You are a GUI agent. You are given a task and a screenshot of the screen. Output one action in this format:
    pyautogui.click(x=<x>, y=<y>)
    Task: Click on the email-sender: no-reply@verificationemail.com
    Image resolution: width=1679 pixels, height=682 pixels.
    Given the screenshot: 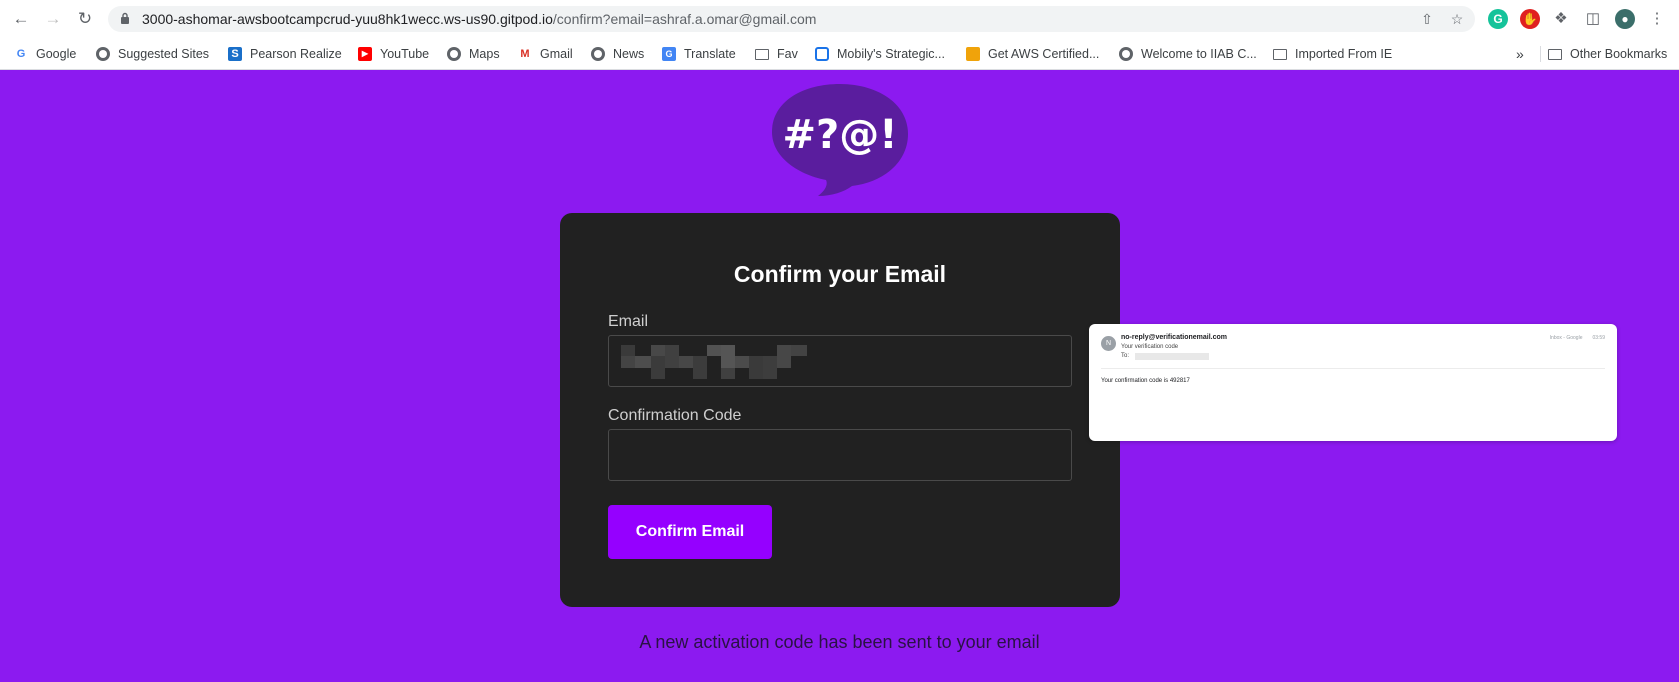 What is the action you would take?
    pyautogui.click(x=1174, y=337)
    